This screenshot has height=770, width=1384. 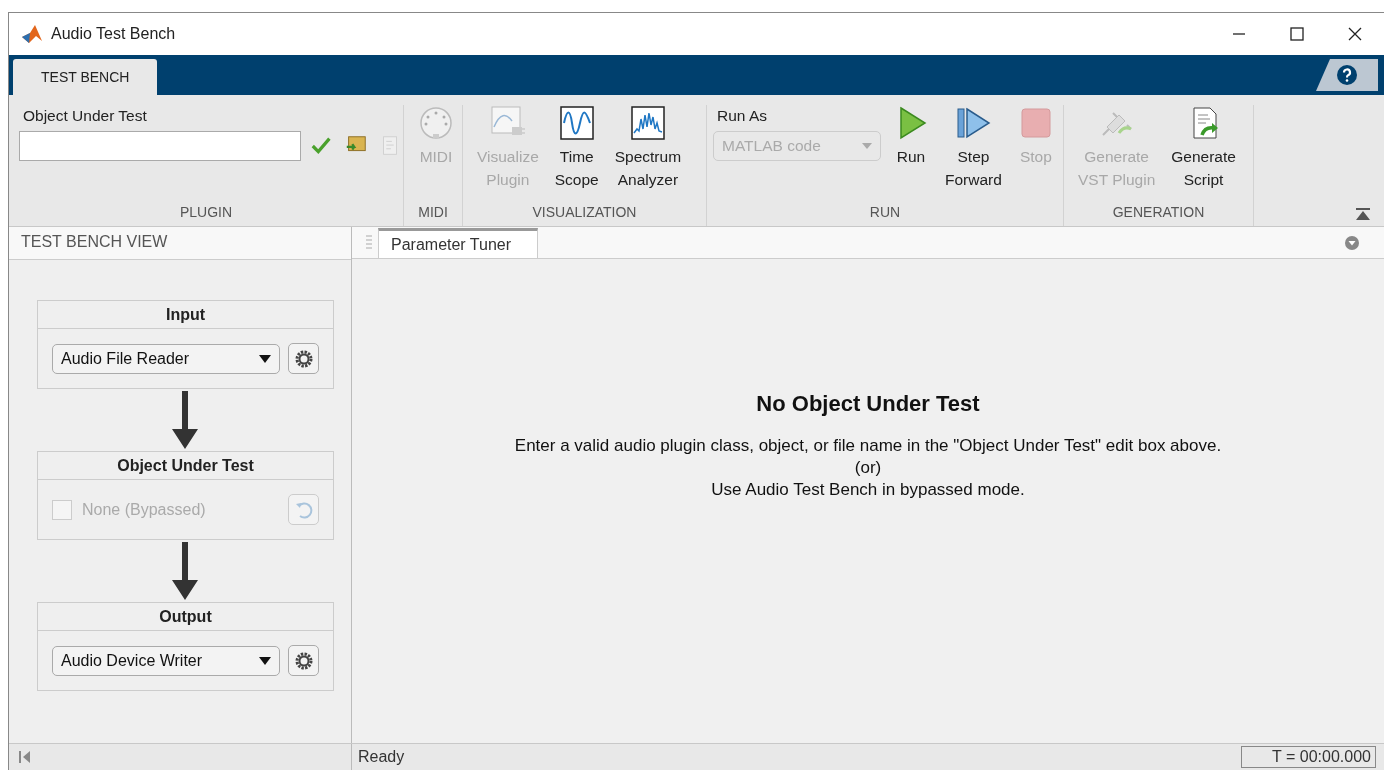 I want to click on time-display: T = 00:00.000, so click(x=1308, y=757).